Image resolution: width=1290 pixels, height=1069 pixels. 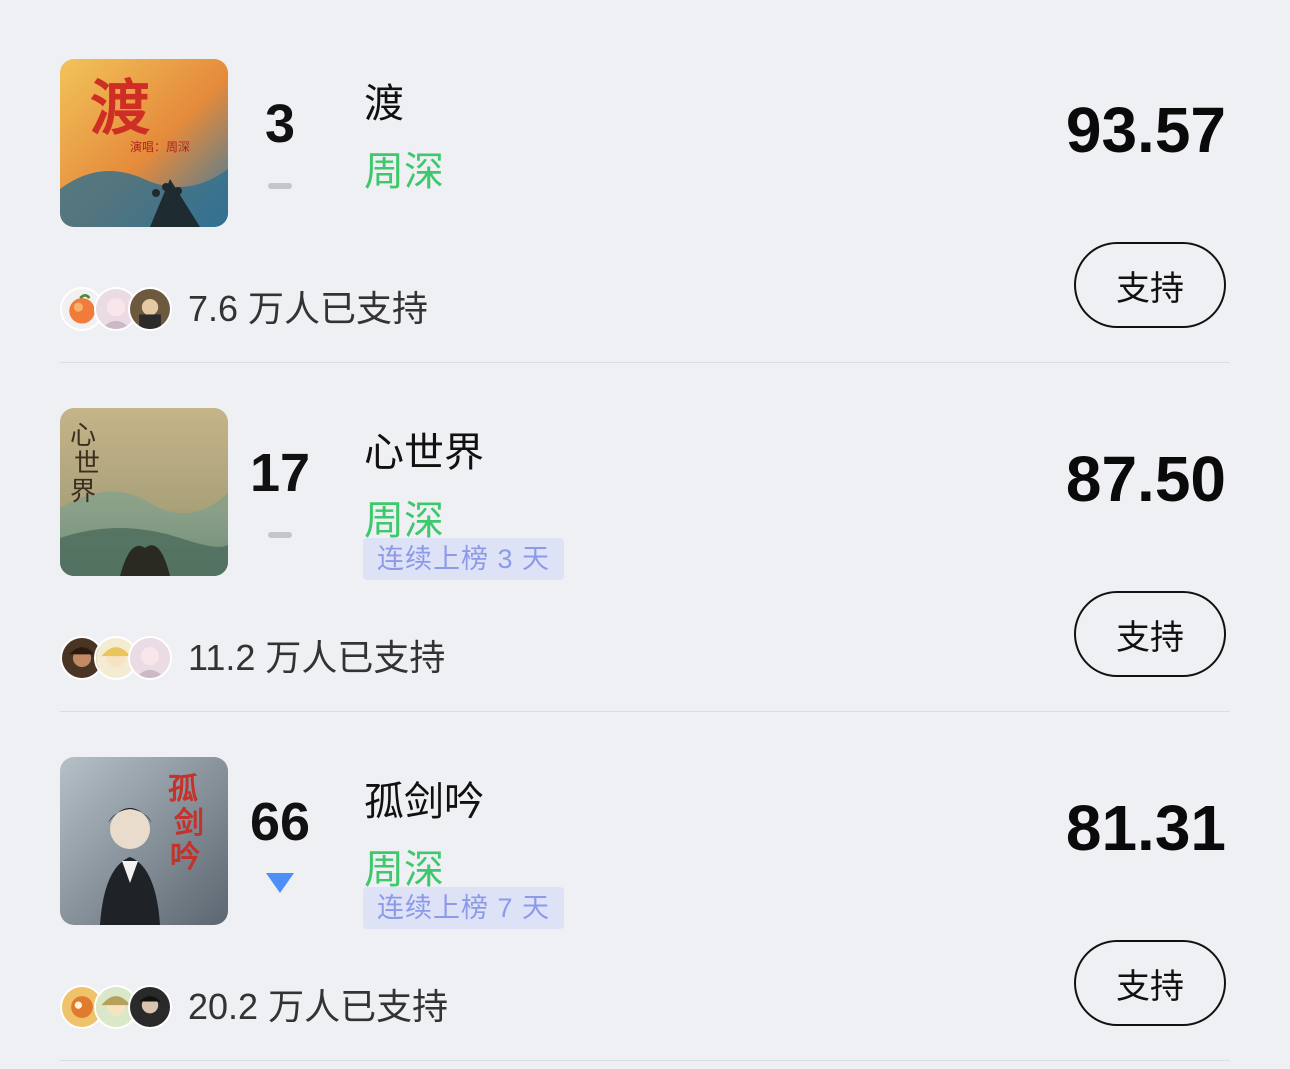 What do you see at coordinates (424, 802) in the screenshot?
I see `song-title: 孤剑吟` at bounding box center [424, 802].